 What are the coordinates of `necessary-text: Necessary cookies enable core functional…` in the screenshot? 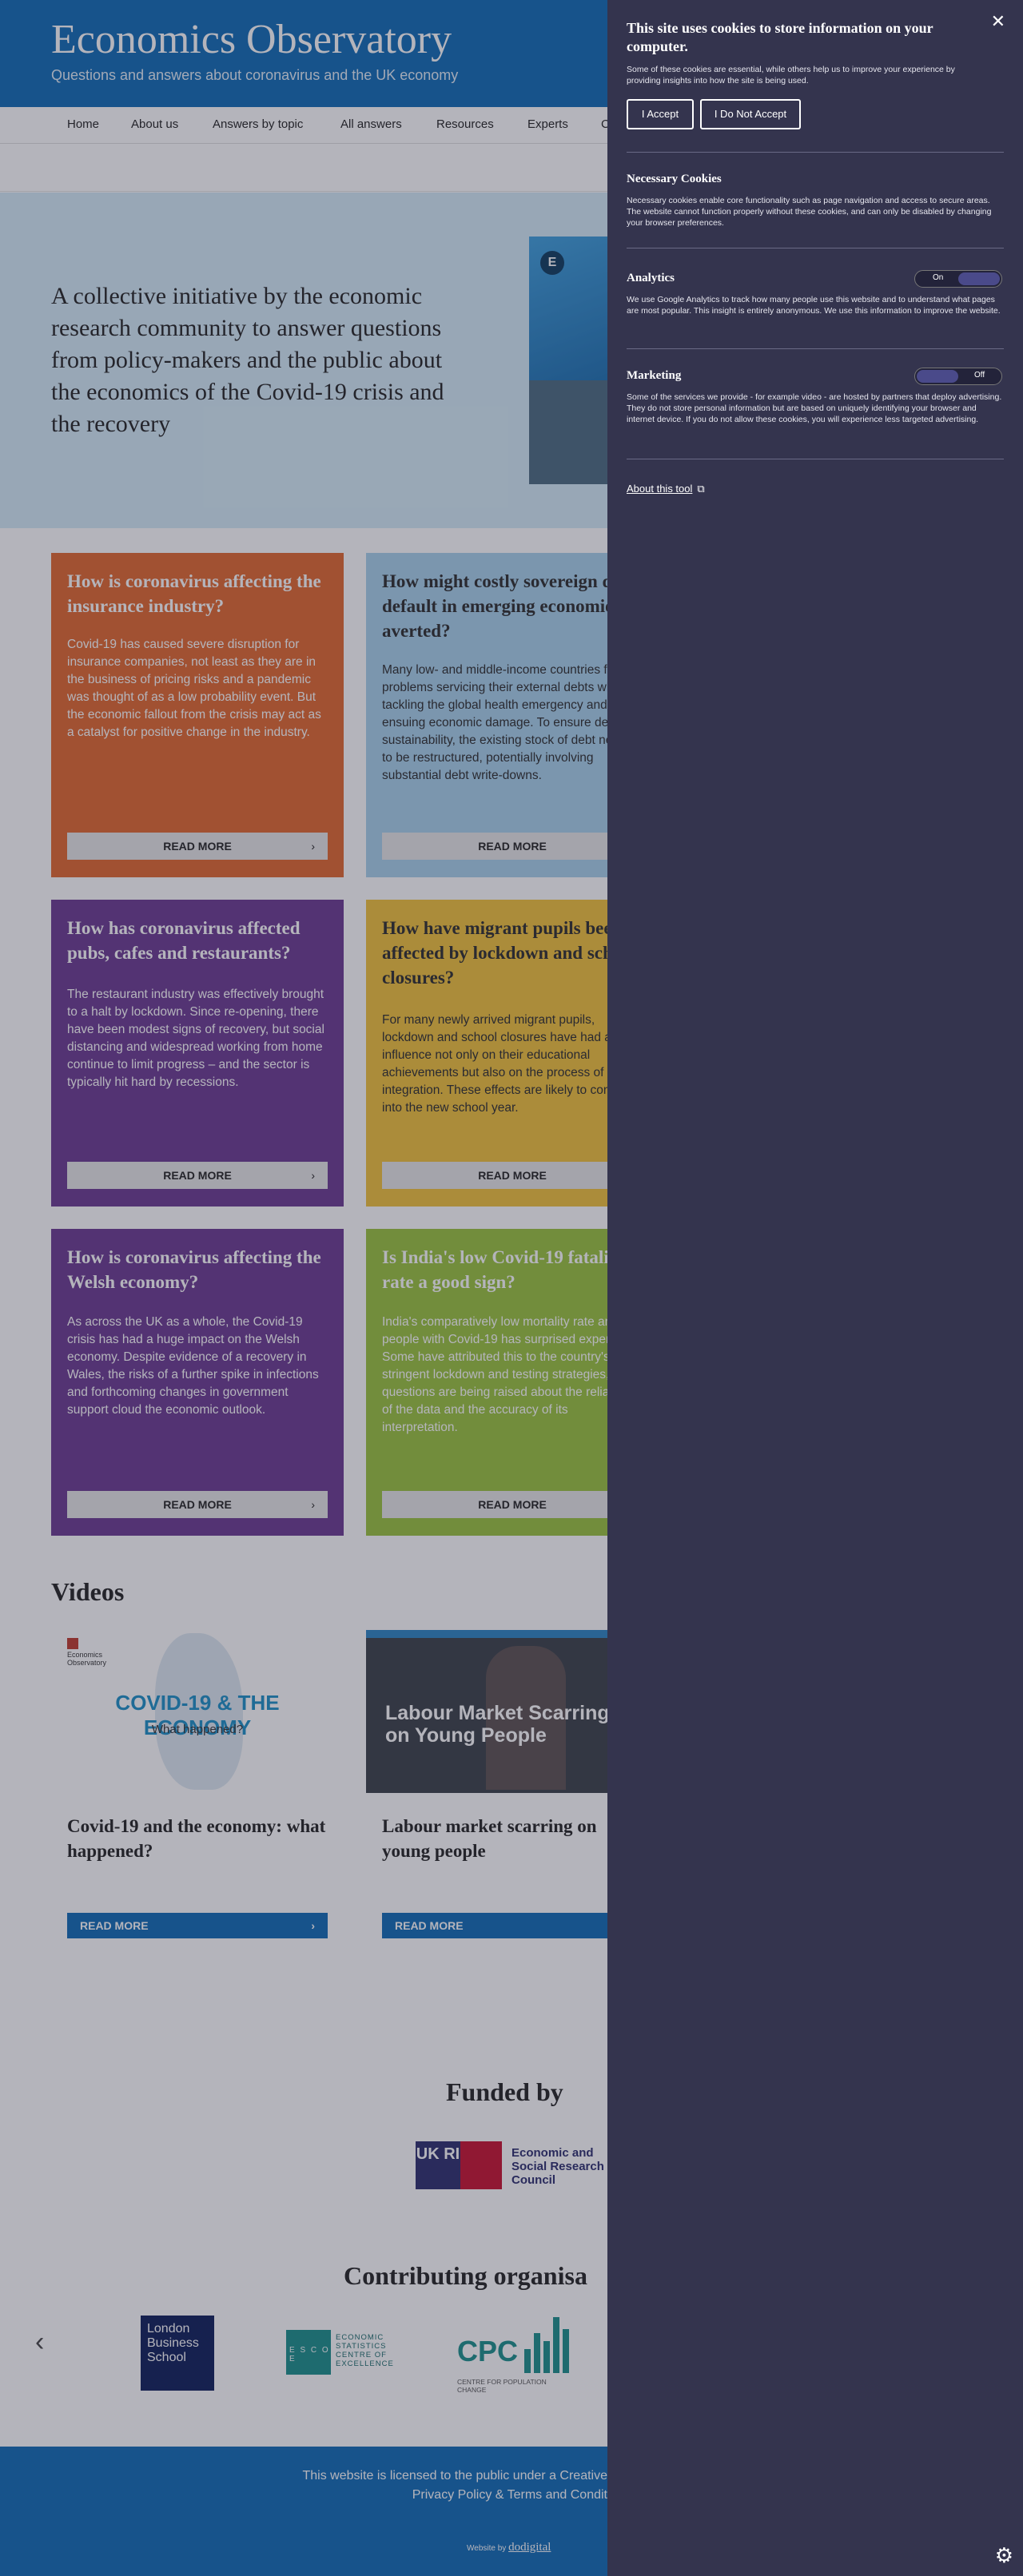 It's located at (809, 212).